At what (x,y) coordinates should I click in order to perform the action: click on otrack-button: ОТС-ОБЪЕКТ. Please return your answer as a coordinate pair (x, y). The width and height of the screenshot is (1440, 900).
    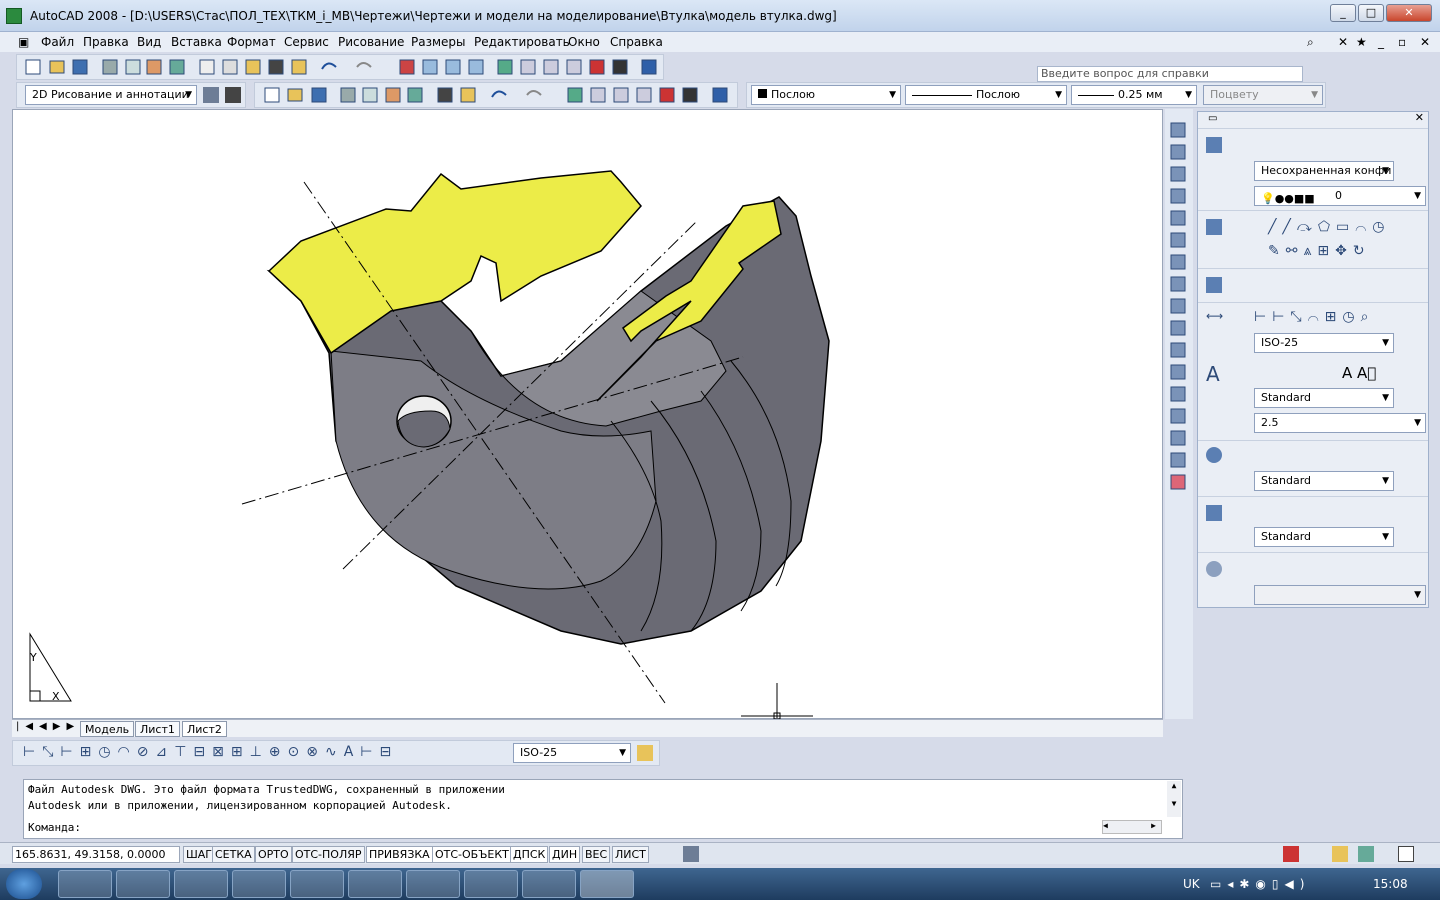
    Looking at the image, I should click on (472, 854).